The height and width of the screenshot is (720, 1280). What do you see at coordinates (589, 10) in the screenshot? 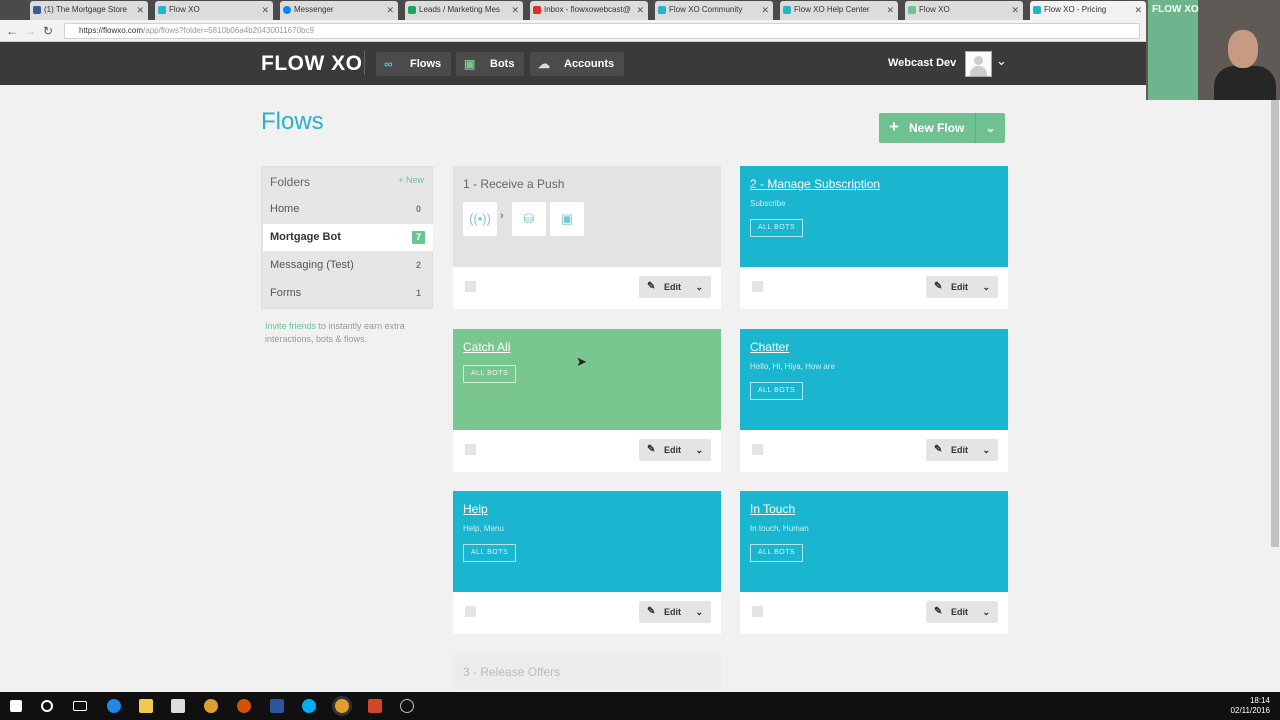
I see `browser-tab: Inbox - flowxowebcast@ ✕` at bounding box center [589, 10].